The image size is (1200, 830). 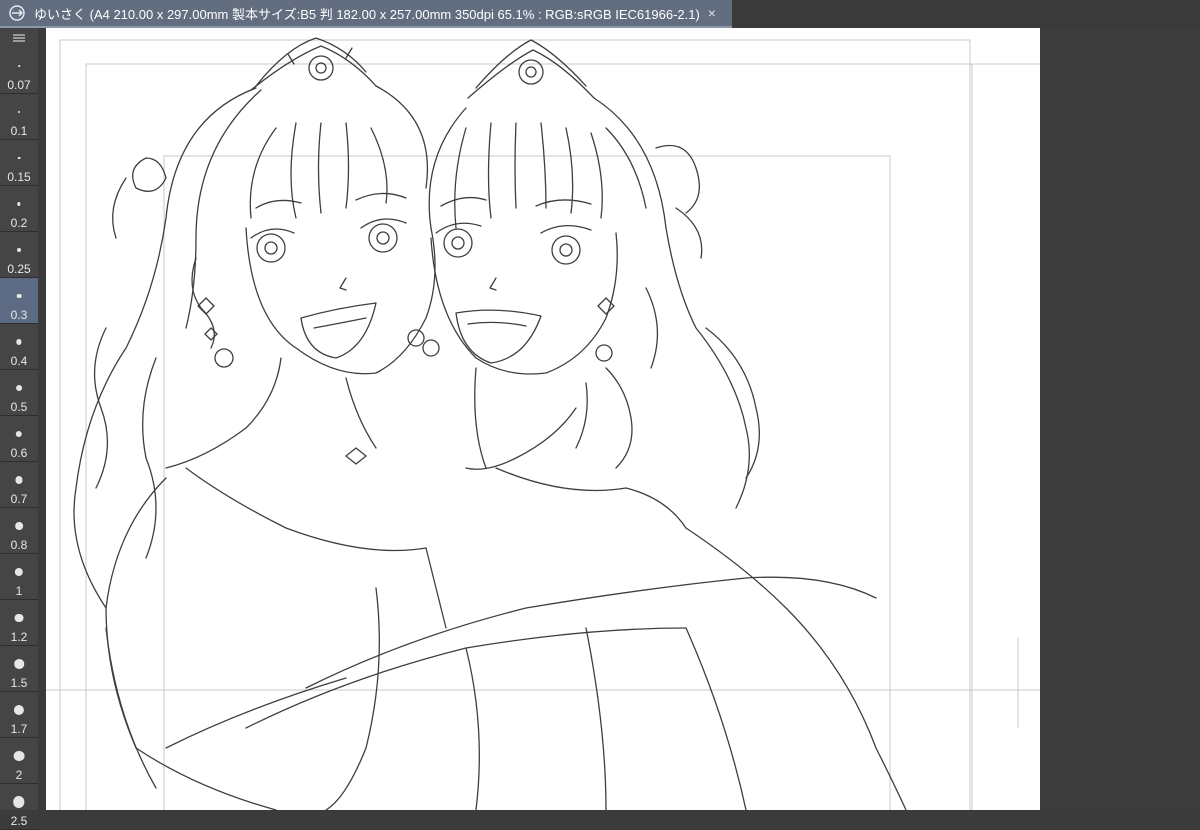 I want to click on brush-size-item: 0.1, so click(x=19, y=117).